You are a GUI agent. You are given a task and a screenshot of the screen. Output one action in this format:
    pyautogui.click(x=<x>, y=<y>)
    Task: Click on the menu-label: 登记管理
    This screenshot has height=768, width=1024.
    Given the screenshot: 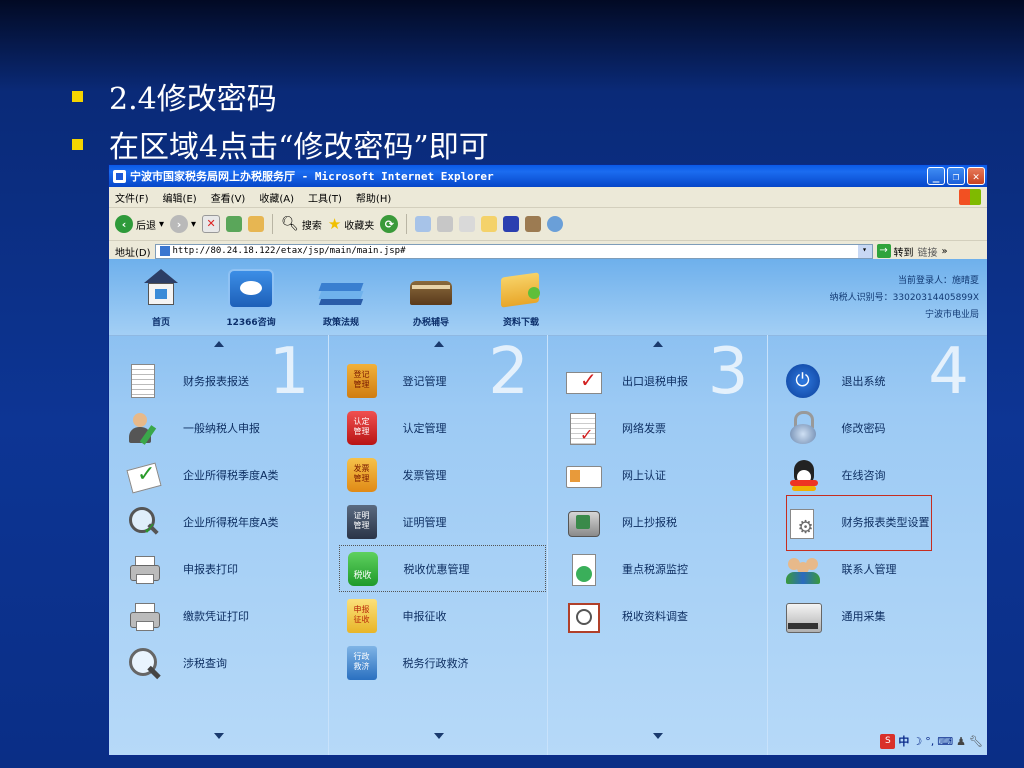 What is the action you would take?
    pyautogui.click(x=424, y=381)
    